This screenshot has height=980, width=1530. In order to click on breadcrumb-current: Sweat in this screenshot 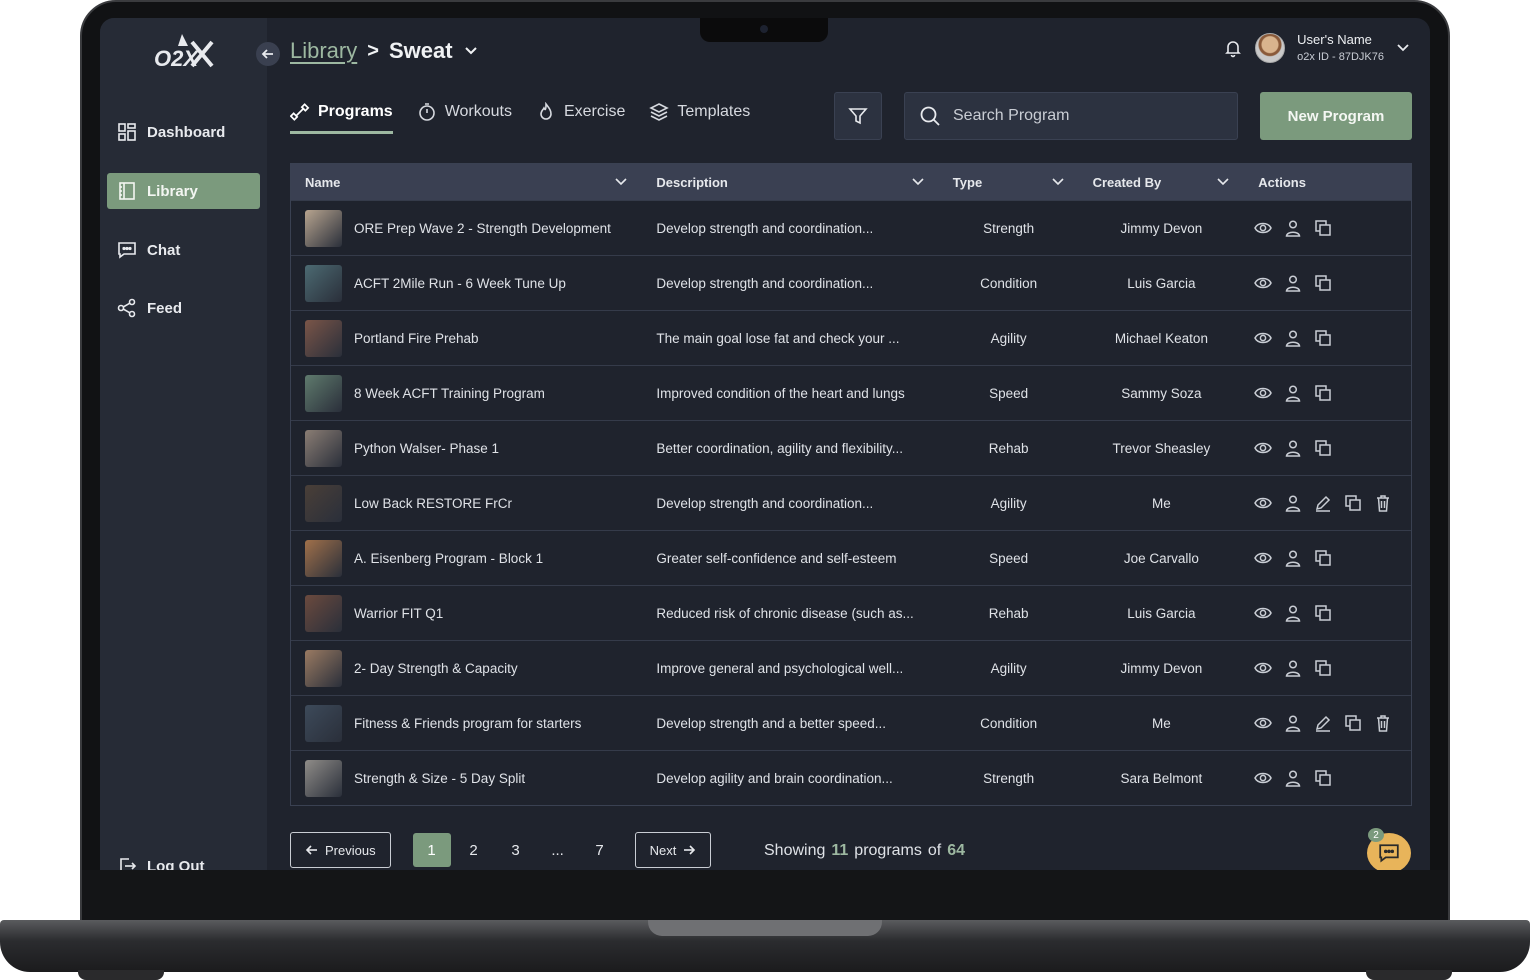, I will do `click(421, 51)`.